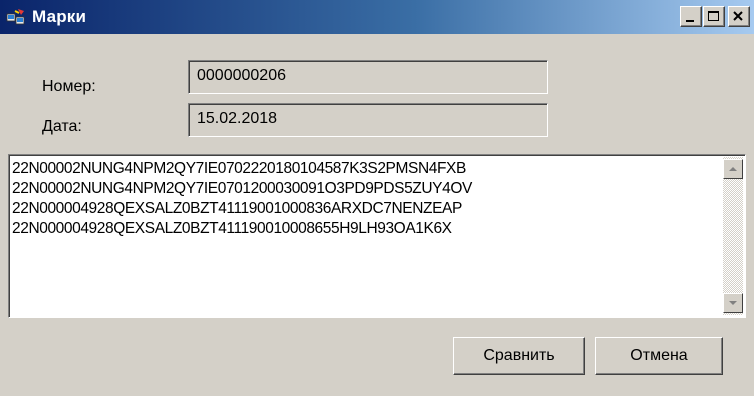  I want to click on maximize-icon, so click(713, 16).